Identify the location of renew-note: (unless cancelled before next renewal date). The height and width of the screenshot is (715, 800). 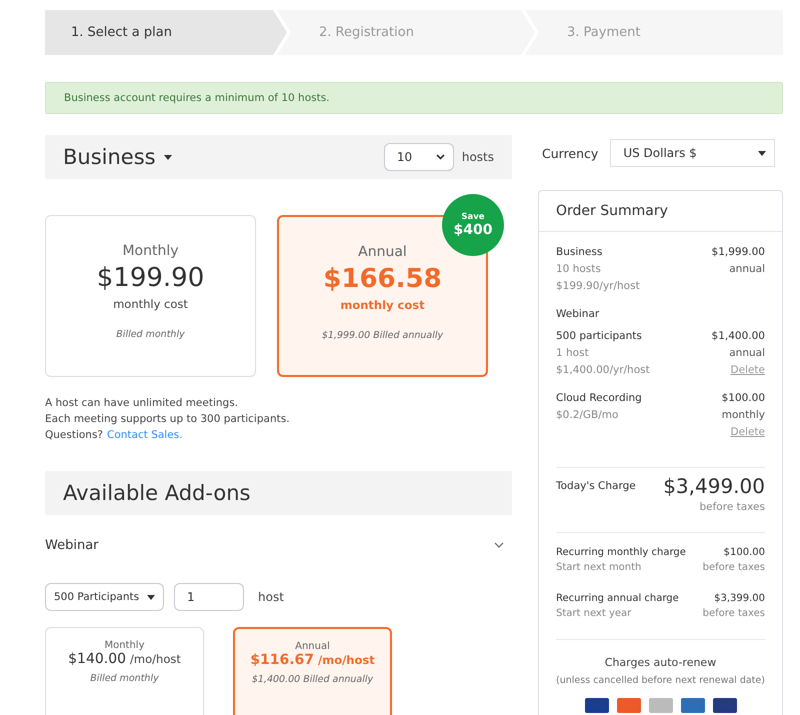
(660, 680).